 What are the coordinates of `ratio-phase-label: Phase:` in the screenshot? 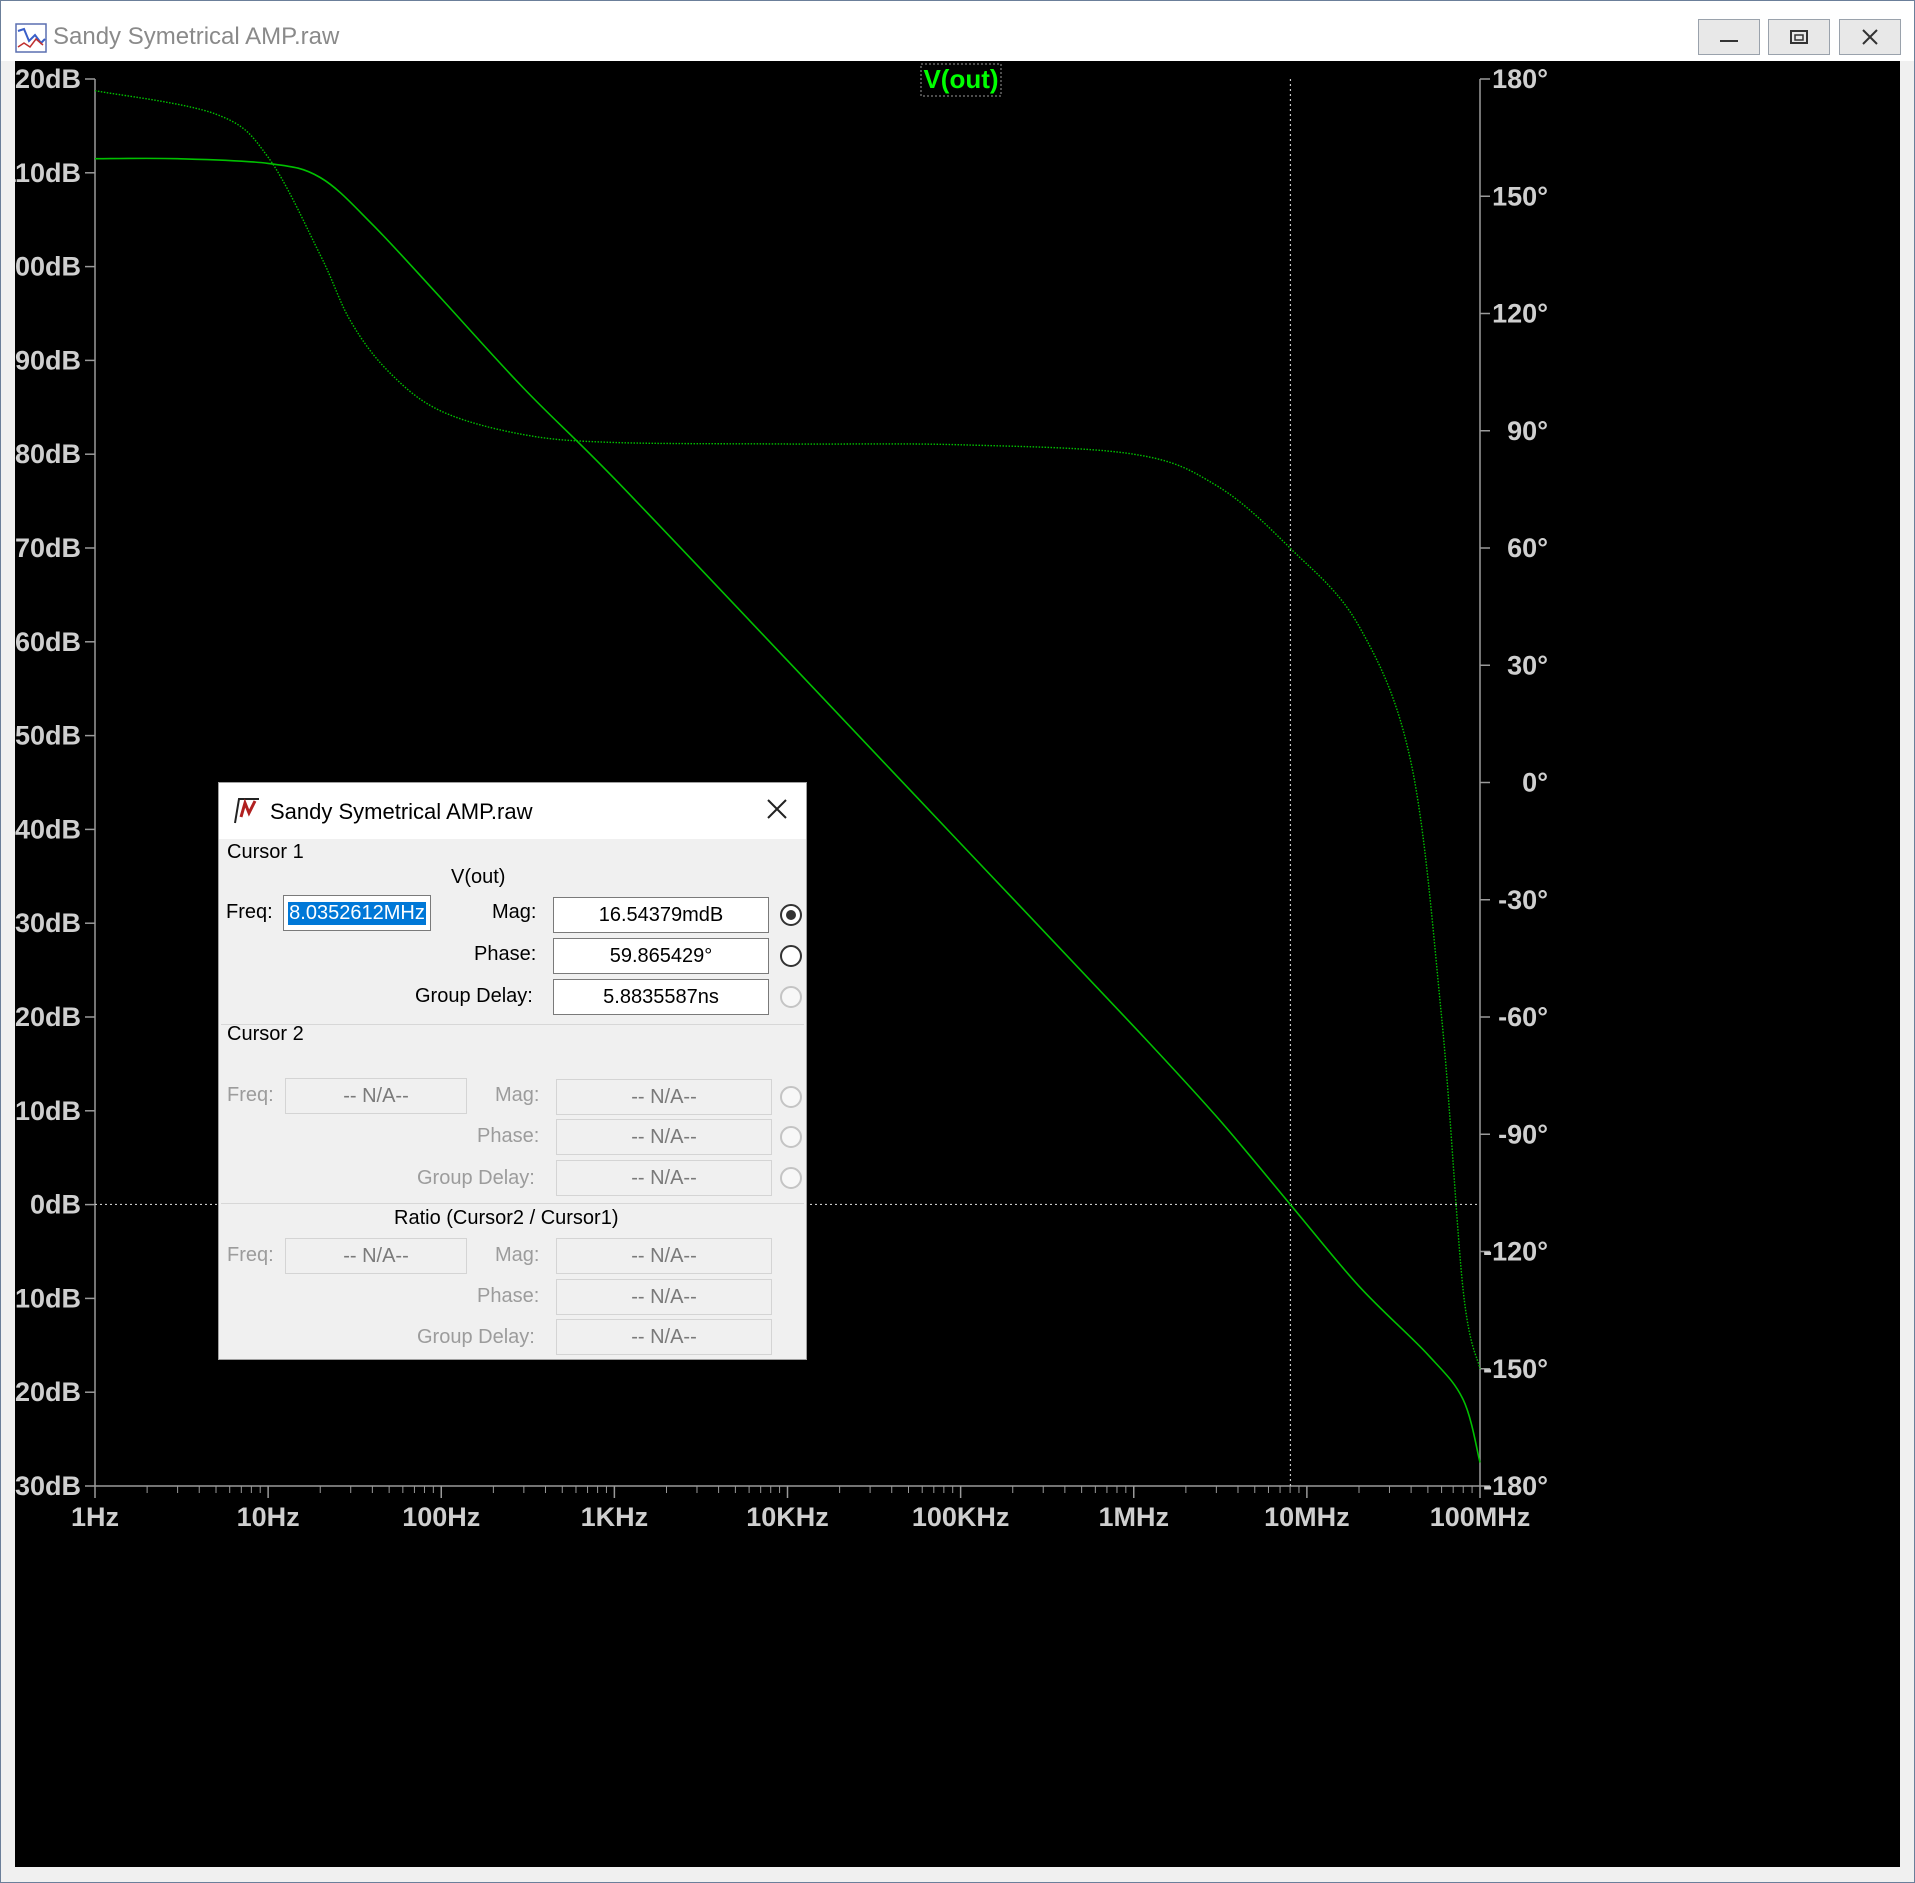 It's located at (508, 1296).